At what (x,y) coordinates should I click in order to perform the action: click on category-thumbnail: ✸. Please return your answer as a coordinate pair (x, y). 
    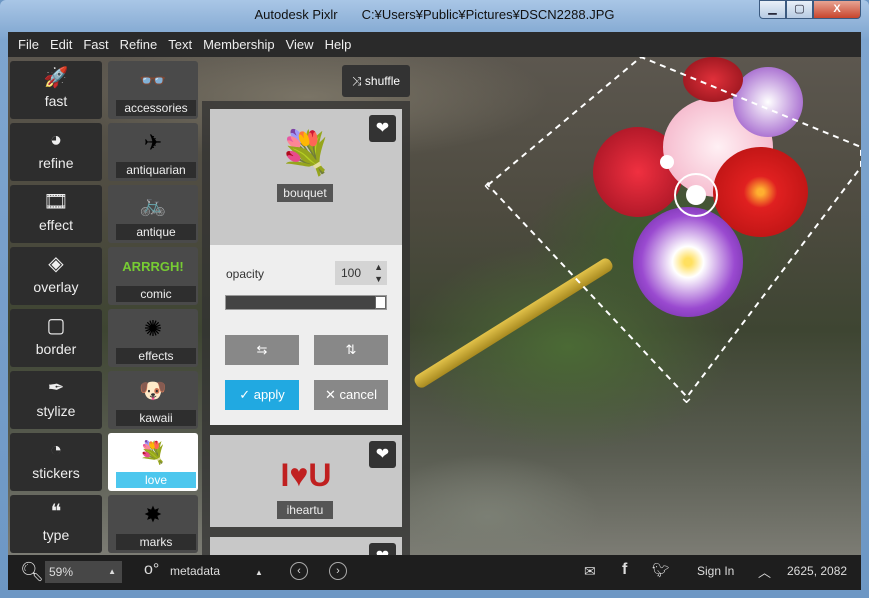
    Looking at the image, I should click on (153, 514).